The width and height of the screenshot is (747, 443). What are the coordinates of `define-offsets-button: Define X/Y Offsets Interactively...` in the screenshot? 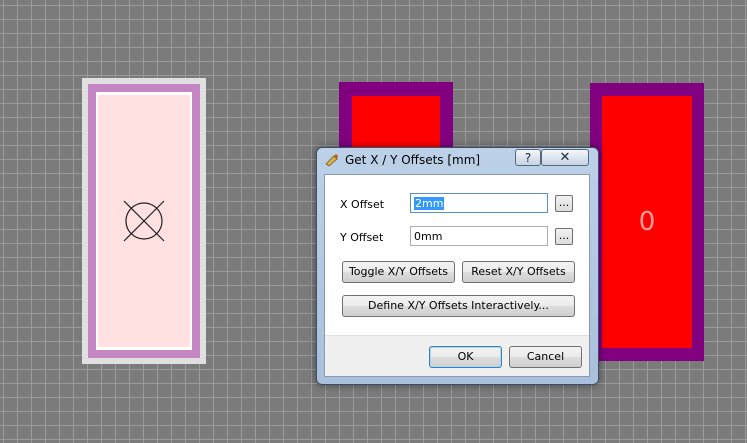 It's located at (458, 306).